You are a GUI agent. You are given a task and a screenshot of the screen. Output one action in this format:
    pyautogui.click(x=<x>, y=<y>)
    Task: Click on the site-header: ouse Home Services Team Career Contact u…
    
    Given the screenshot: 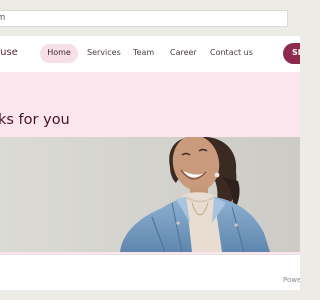 What is the action you would take?
    pyautogui.click(x=150, y=54)
    